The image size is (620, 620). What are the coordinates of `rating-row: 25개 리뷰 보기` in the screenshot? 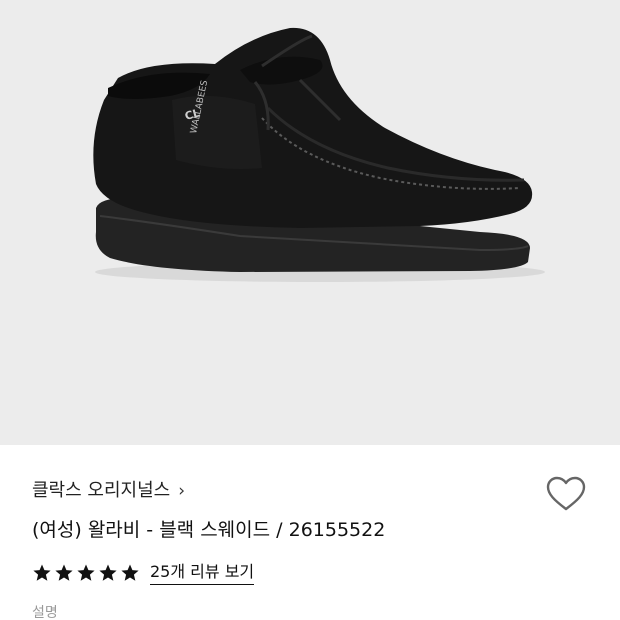 It's located at (143, 573).